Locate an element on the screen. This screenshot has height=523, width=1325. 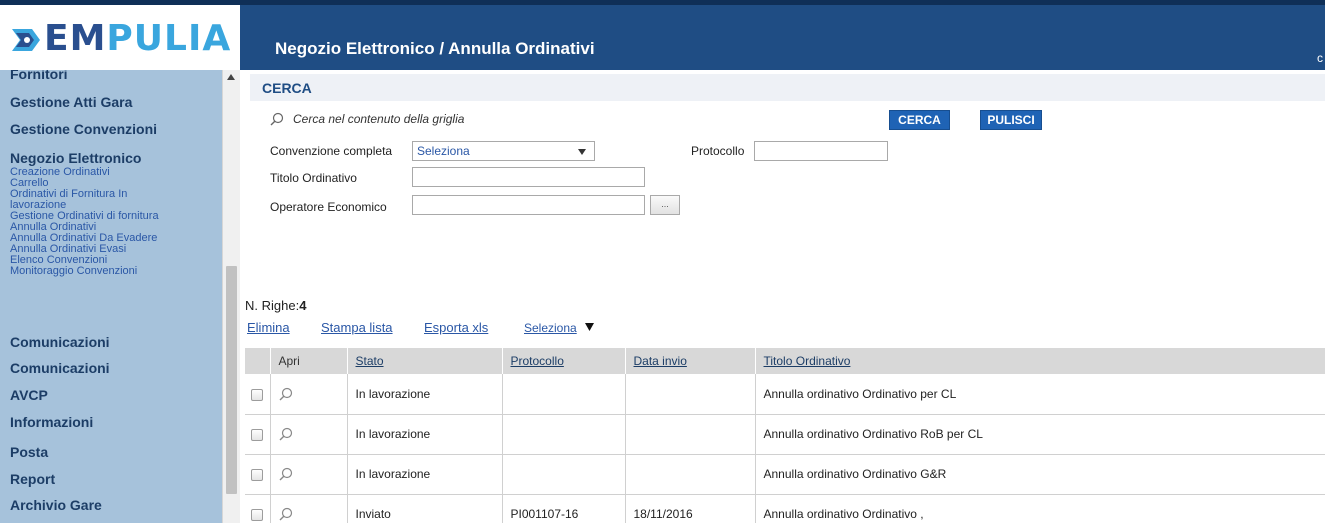
titolo-input is located at coordinates (528, 177).